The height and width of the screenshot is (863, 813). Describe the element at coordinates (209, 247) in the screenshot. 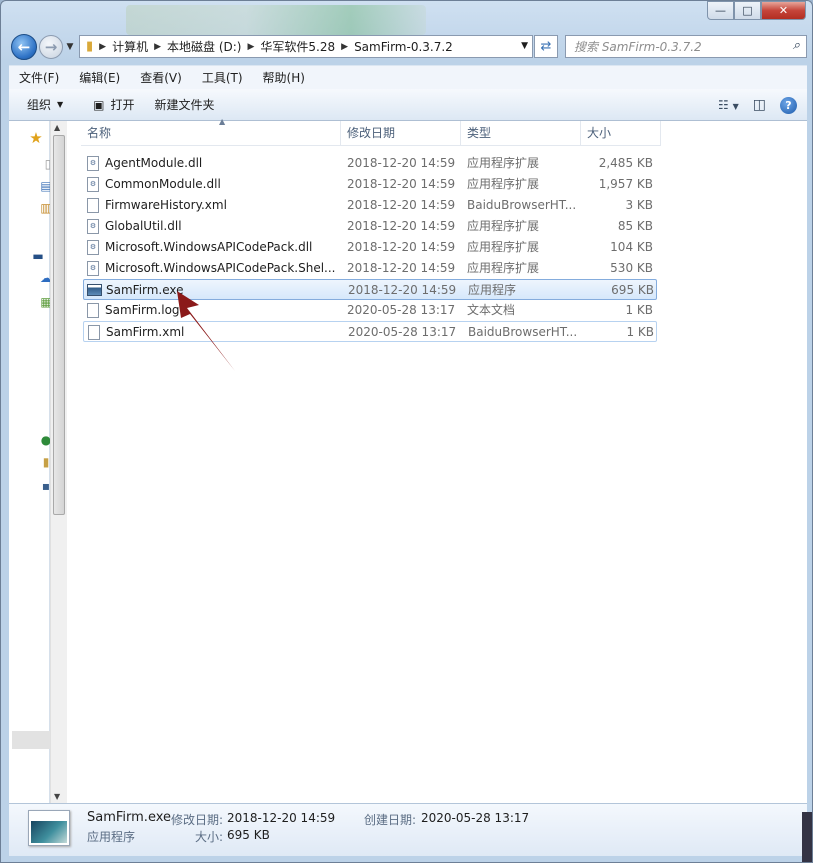

I see `file-name: Microsoft.WindowsAPICodePack.dll` at that location.